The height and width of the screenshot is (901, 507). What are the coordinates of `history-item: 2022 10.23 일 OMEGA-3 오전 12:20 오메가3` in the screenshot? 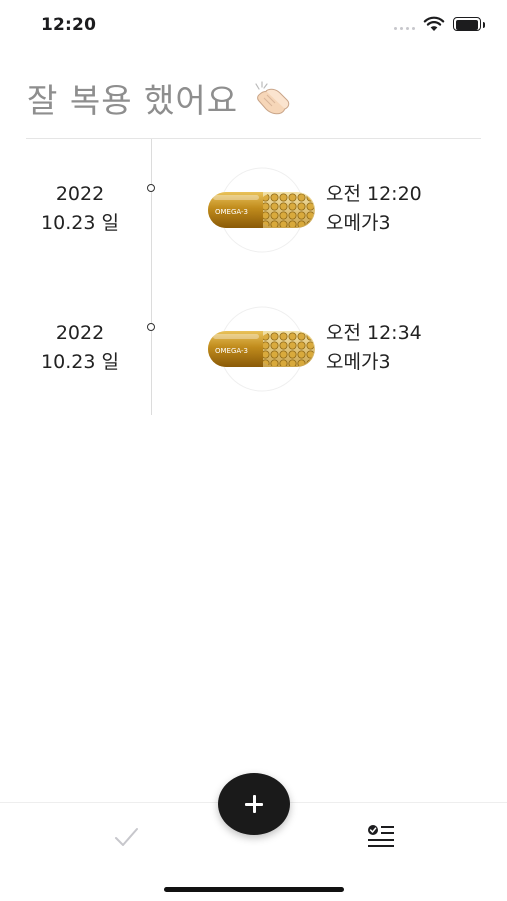 It's located at (253, 222).